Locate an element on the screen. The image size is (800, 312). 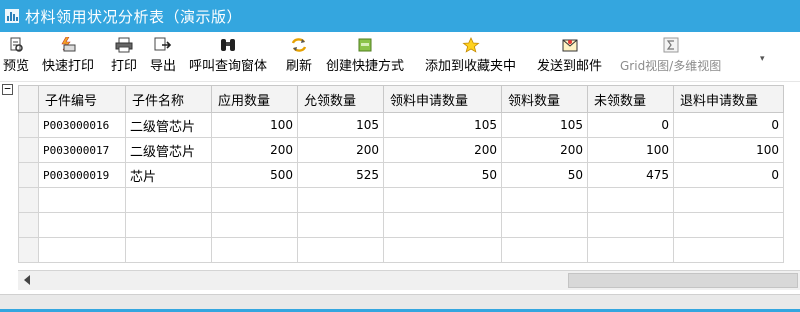
cell-unissued-qty: 475 is located at coordinates (630, 175).